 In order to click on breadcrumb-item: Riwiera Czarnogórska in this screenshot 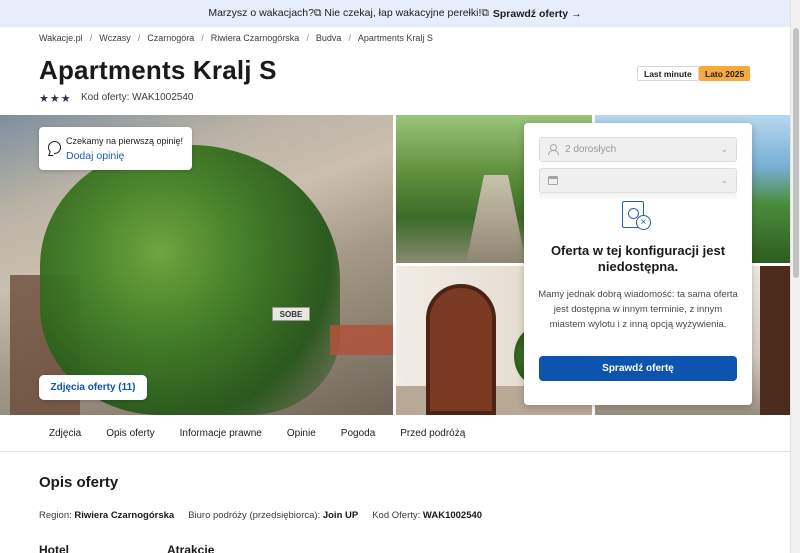, I will do `click(255, 38)`.